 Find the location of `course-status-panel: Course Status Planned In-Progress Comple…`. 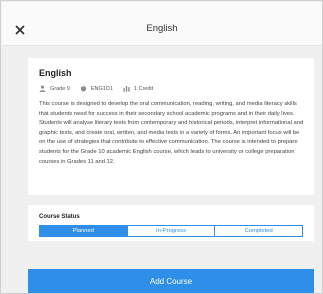

course-status-panel: Course Status Planned In-Progress Comple… is located at coordinates (171, 223).